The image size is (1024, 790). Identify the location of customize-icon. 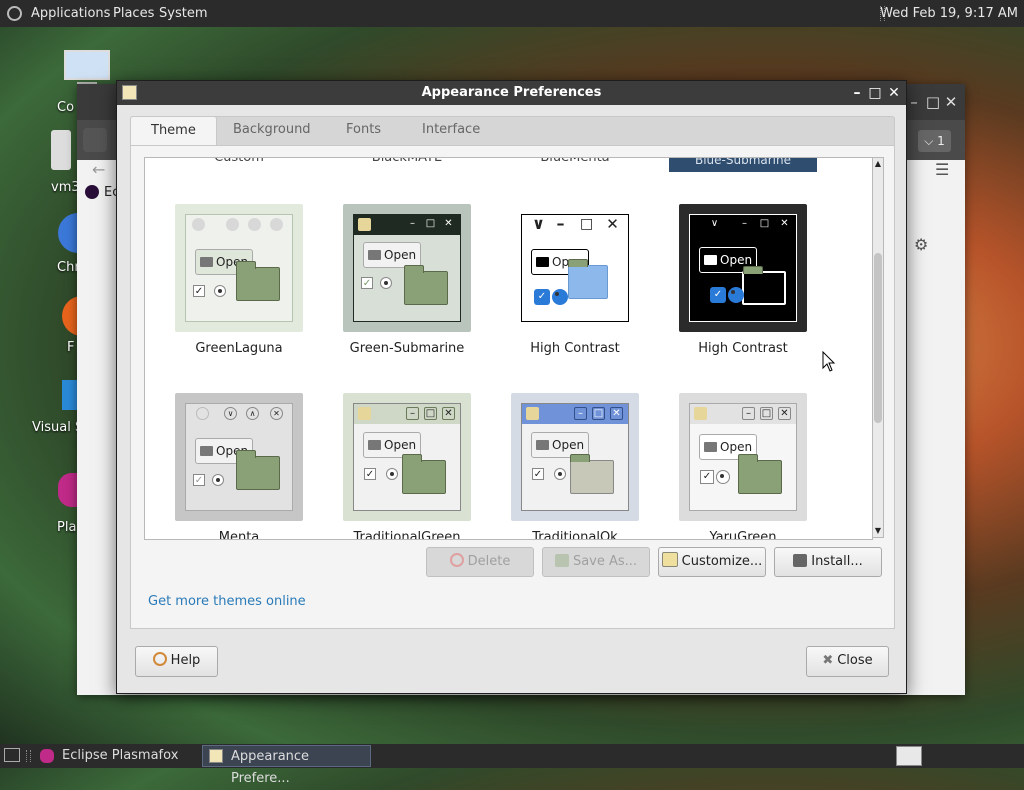
(669, 559).